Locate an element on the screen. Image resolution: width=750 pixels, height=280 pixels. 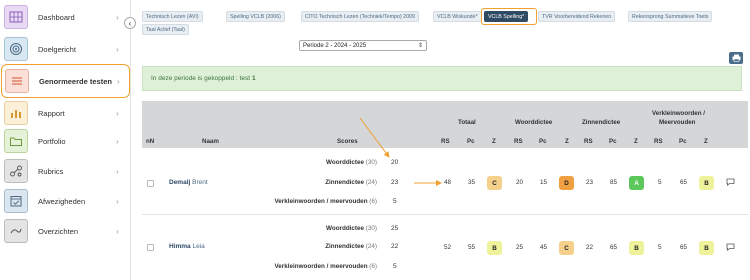
totaal-rs: 52 is located at coordinates (448, 247).